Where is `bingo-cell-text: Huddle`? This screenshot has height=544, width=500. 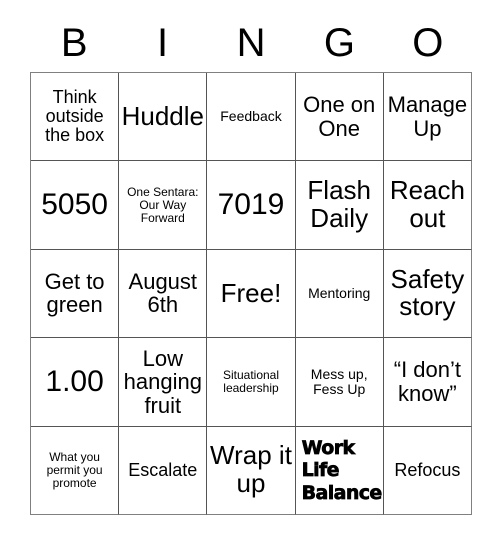 bingo-cell-text: Huddle is located at coordinates (162, 115).